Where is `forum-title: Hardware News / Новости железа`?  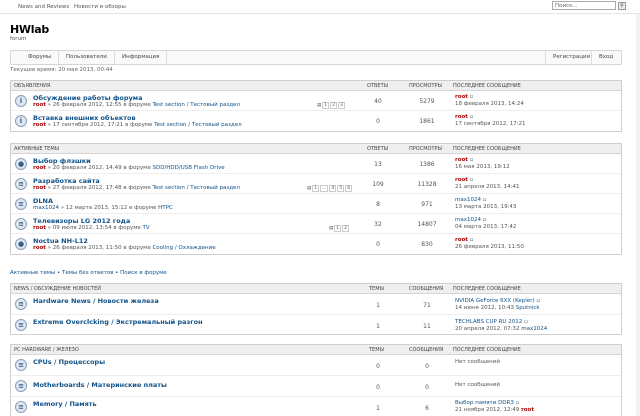 forum-title: Hardware News / Новости железа is located at coordinates (96, 301).